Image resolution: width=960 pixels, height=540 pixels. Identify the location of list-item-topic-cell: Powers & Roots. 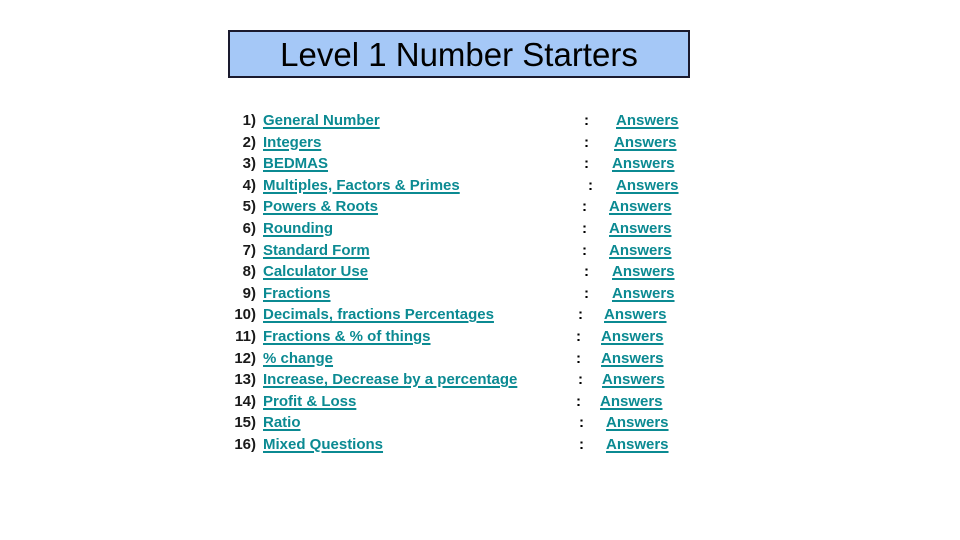
(317, 207).